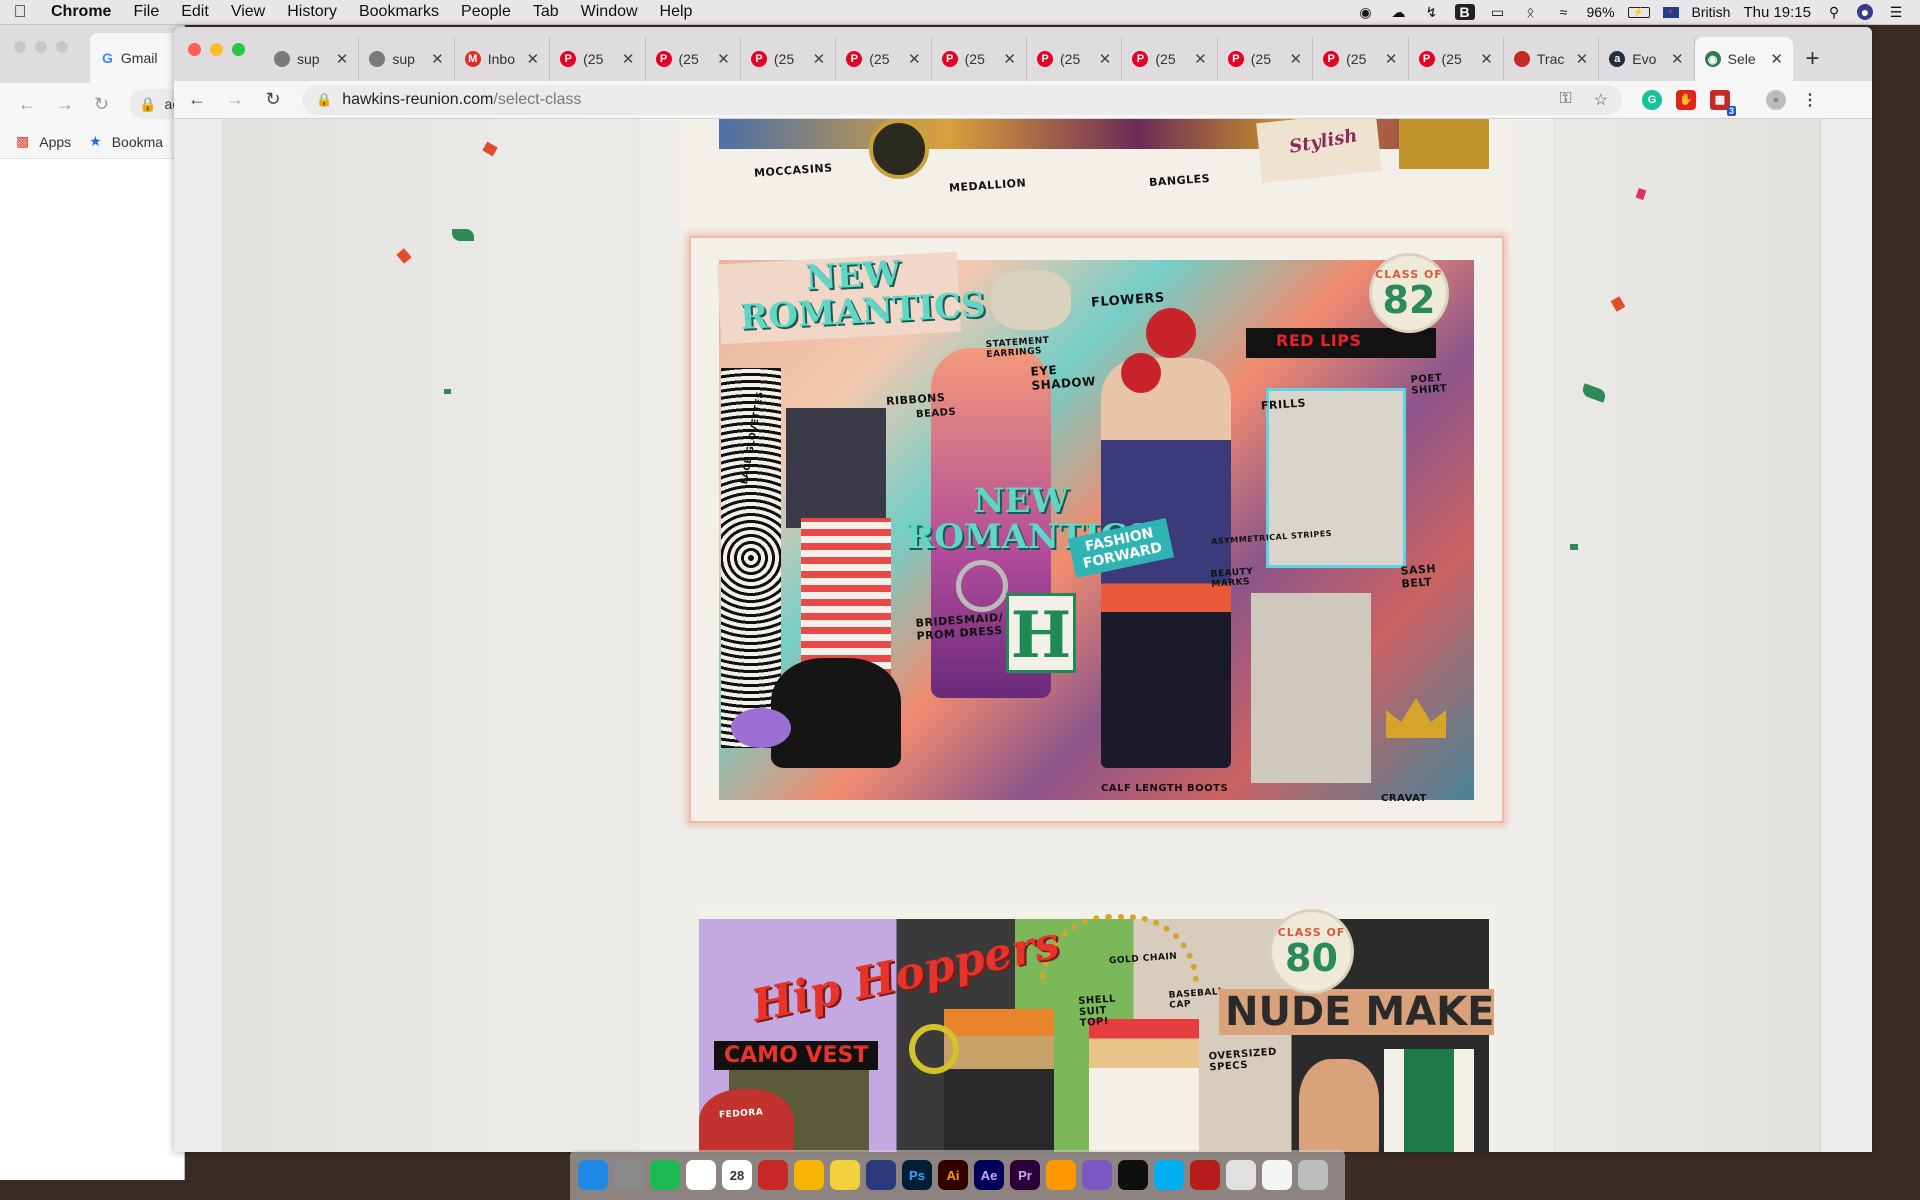  Describe the element at coordinates (324, 100) in the screenshot. I see `lock-icon: 🔒` at that location.